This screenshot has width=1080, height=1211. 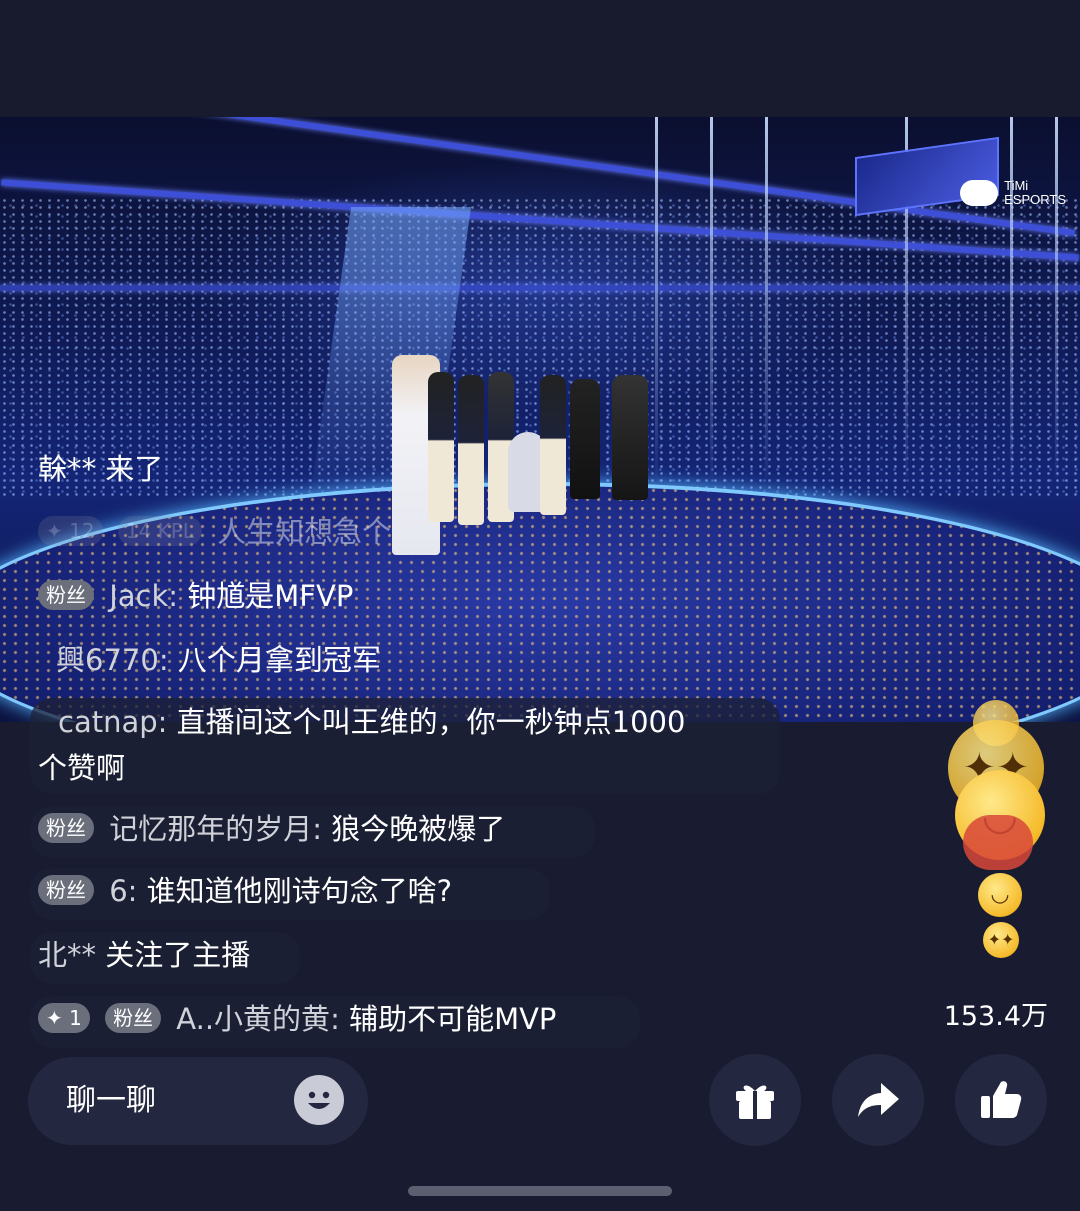 What do you see at coordinates (418, 829) in the screenshot?
I see `chat-text: 狼今晚被爆了` at bounding box center [418, 829].